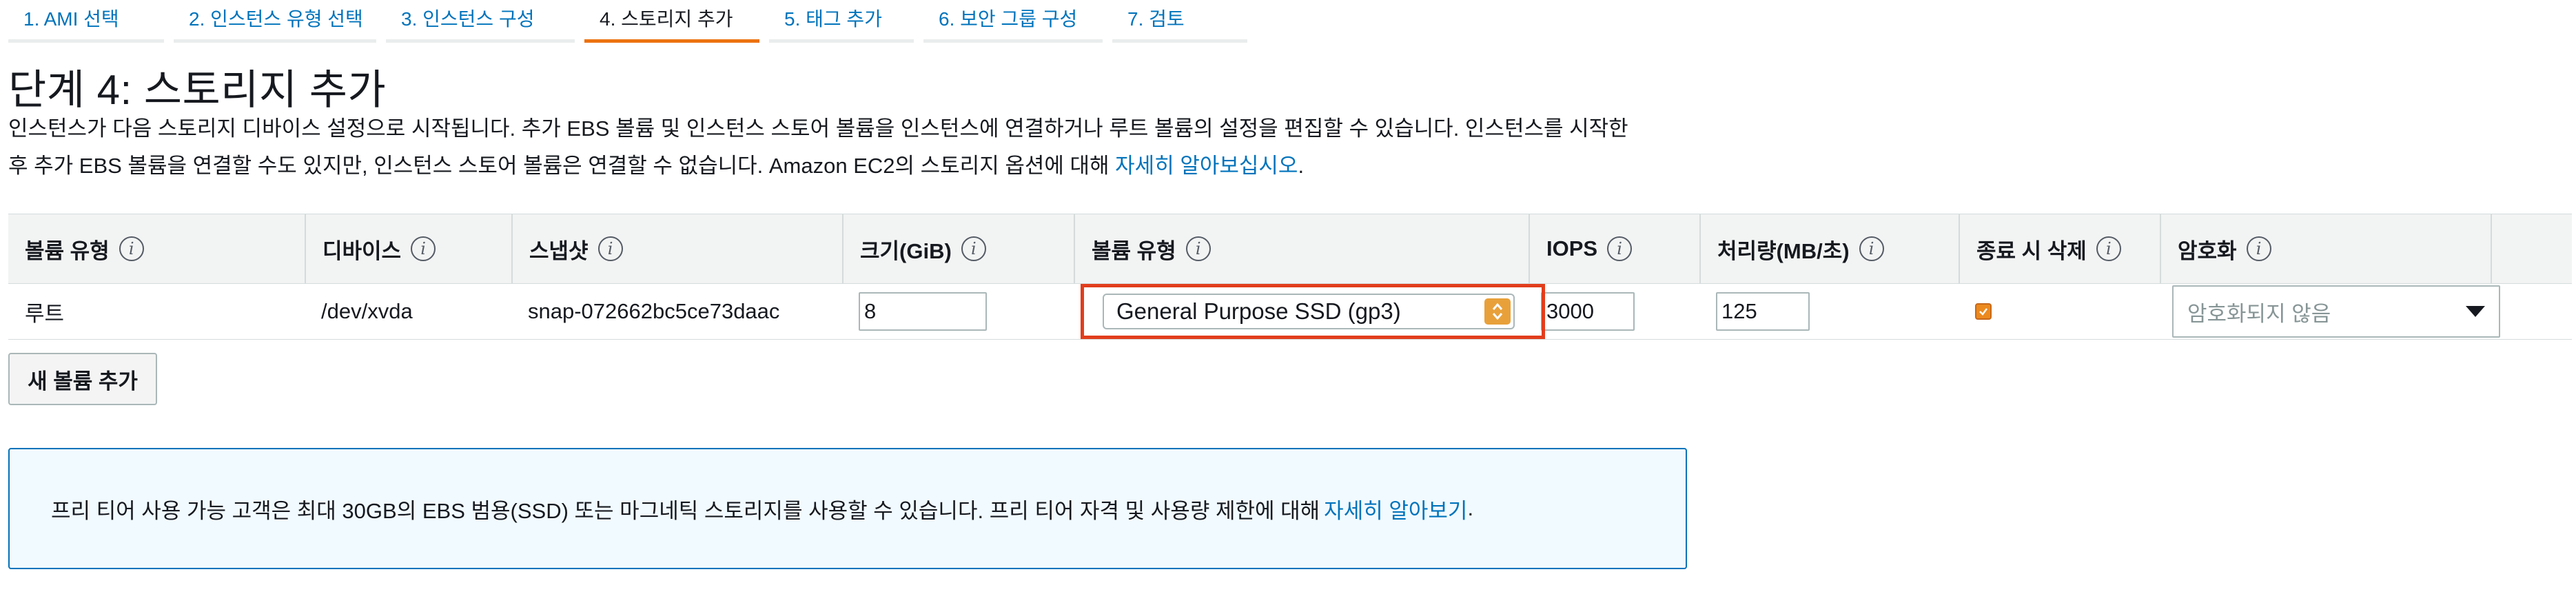 The height and width of the screenshot is (594, 2576). I want to click on banner-period: ., so click(1470, 508).